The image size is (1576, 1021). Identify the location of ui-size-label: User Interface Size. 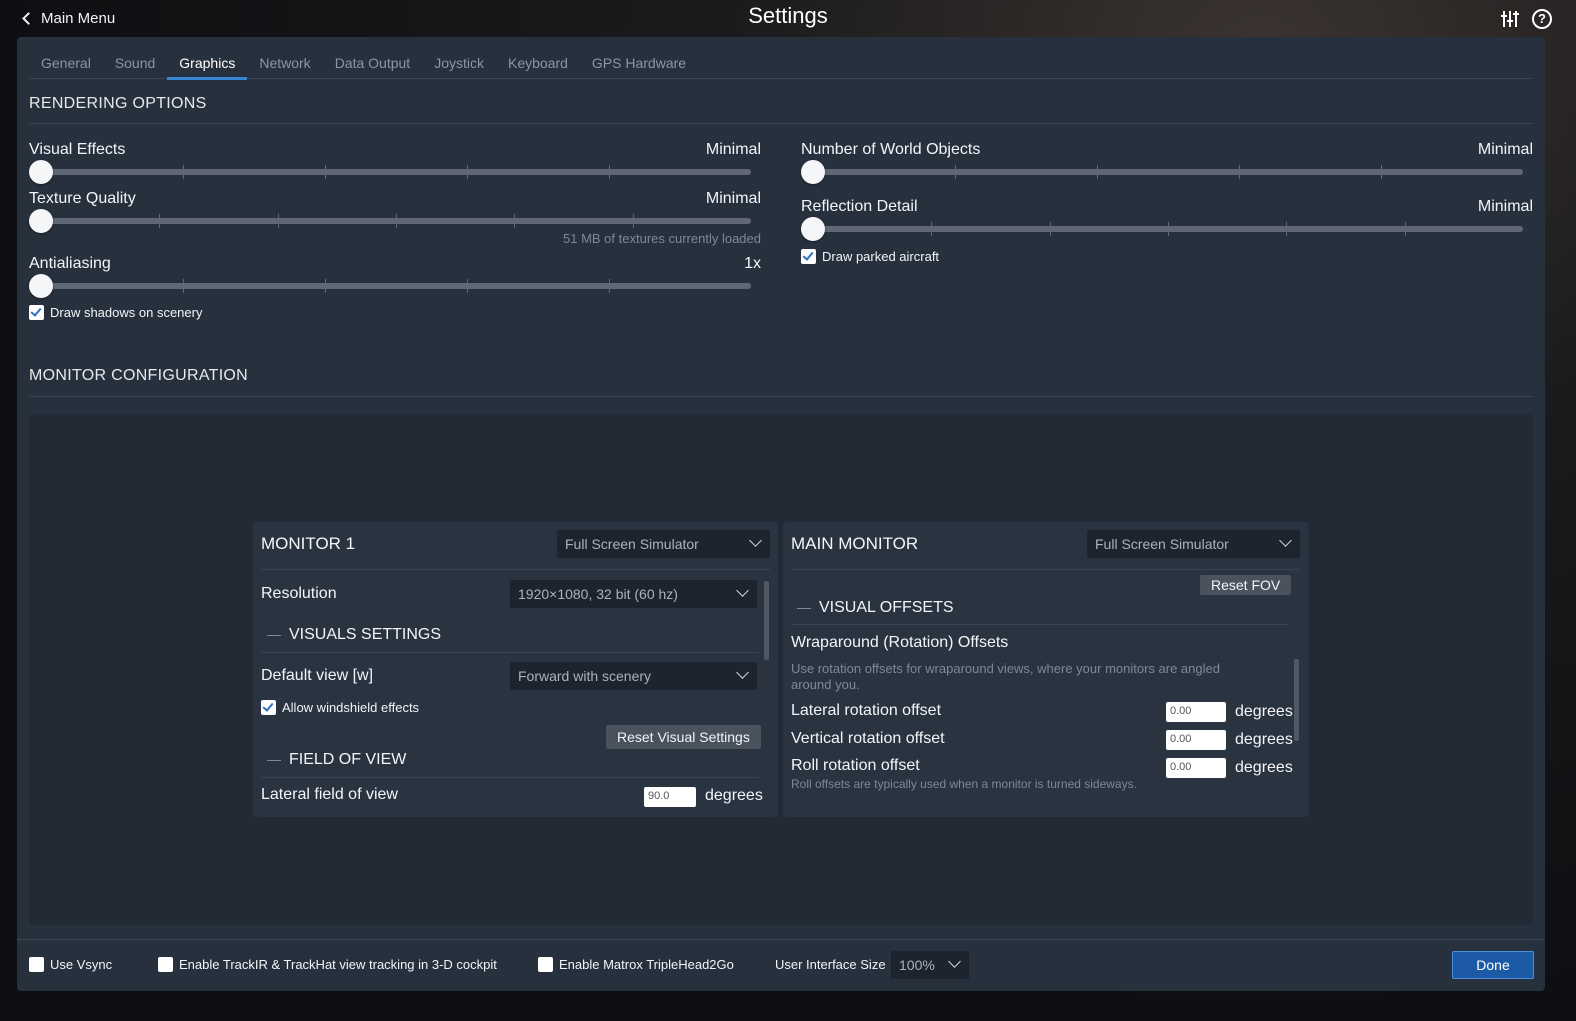
(830, 964).